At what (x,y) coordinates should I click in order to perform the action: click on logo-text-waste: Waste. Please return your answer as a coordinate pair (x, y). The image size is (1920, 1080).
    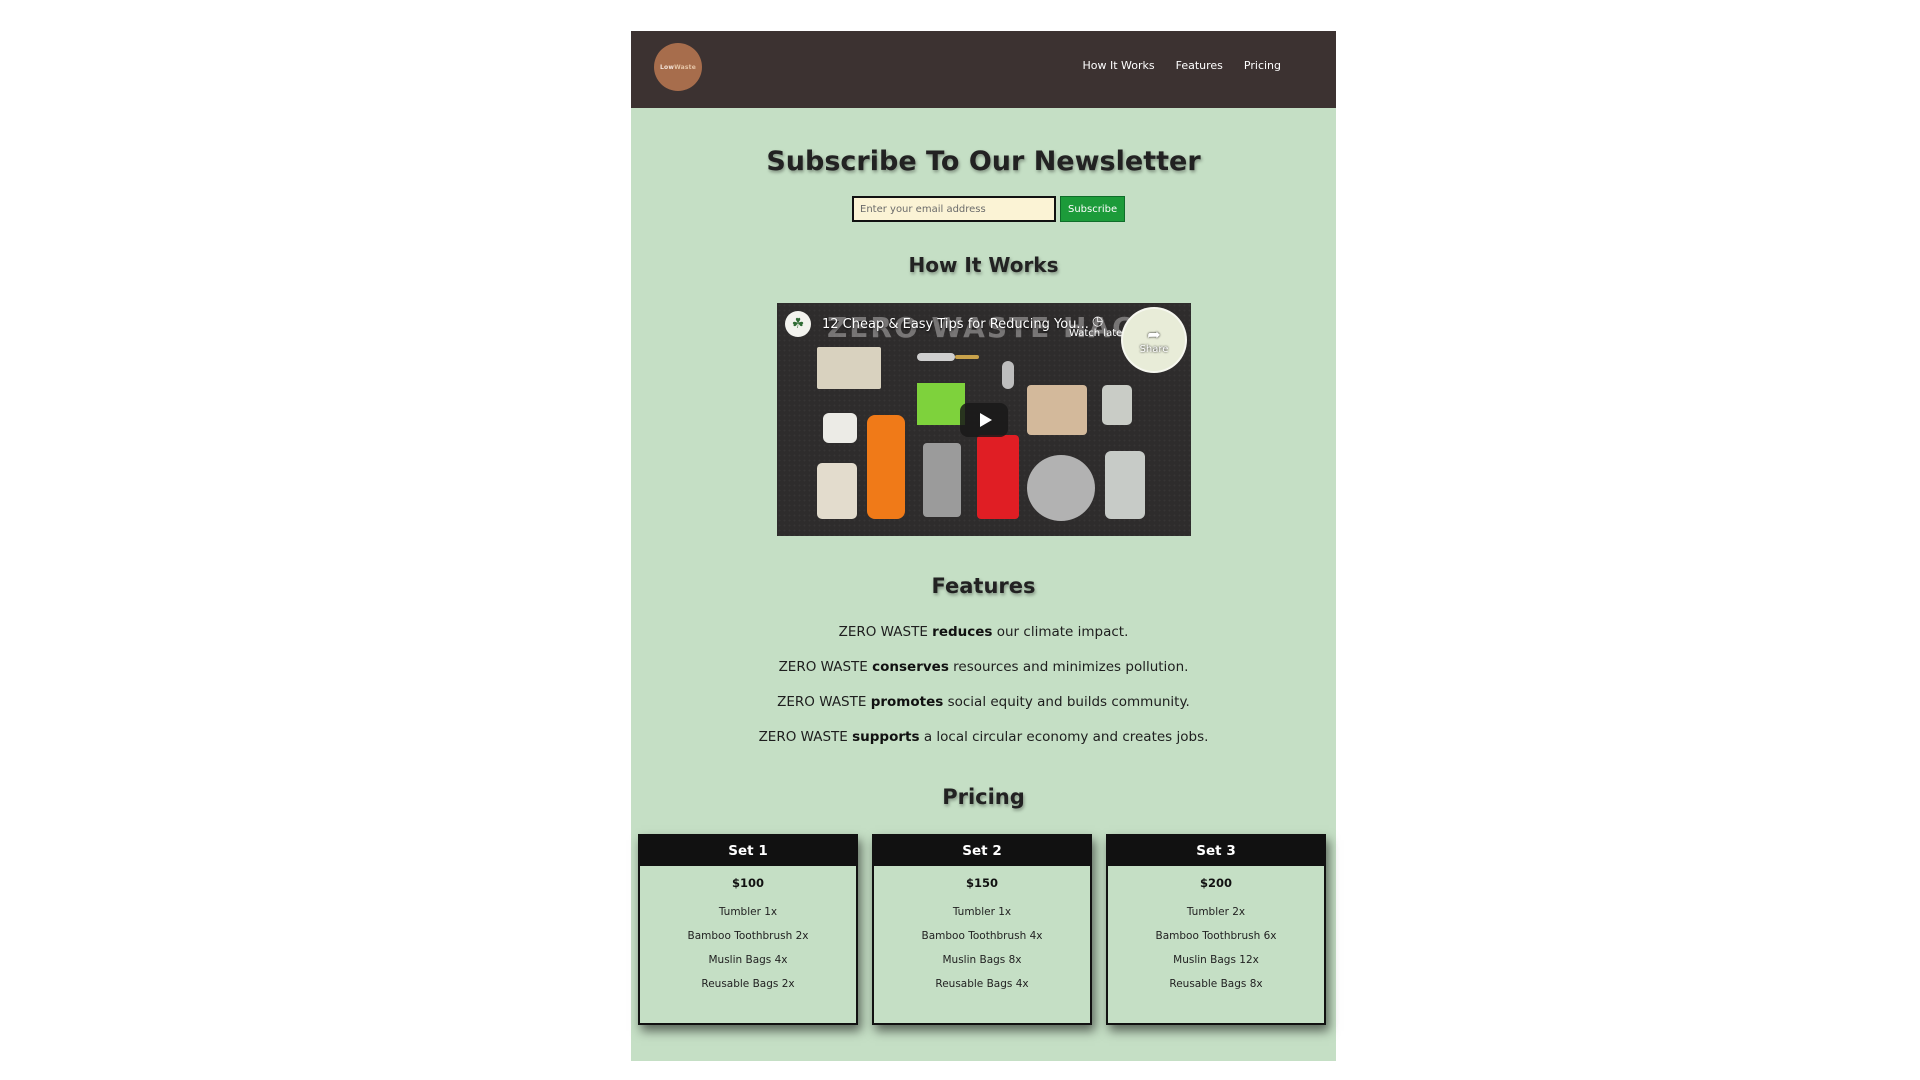
    Looking at the image, I should click on (685, 67).